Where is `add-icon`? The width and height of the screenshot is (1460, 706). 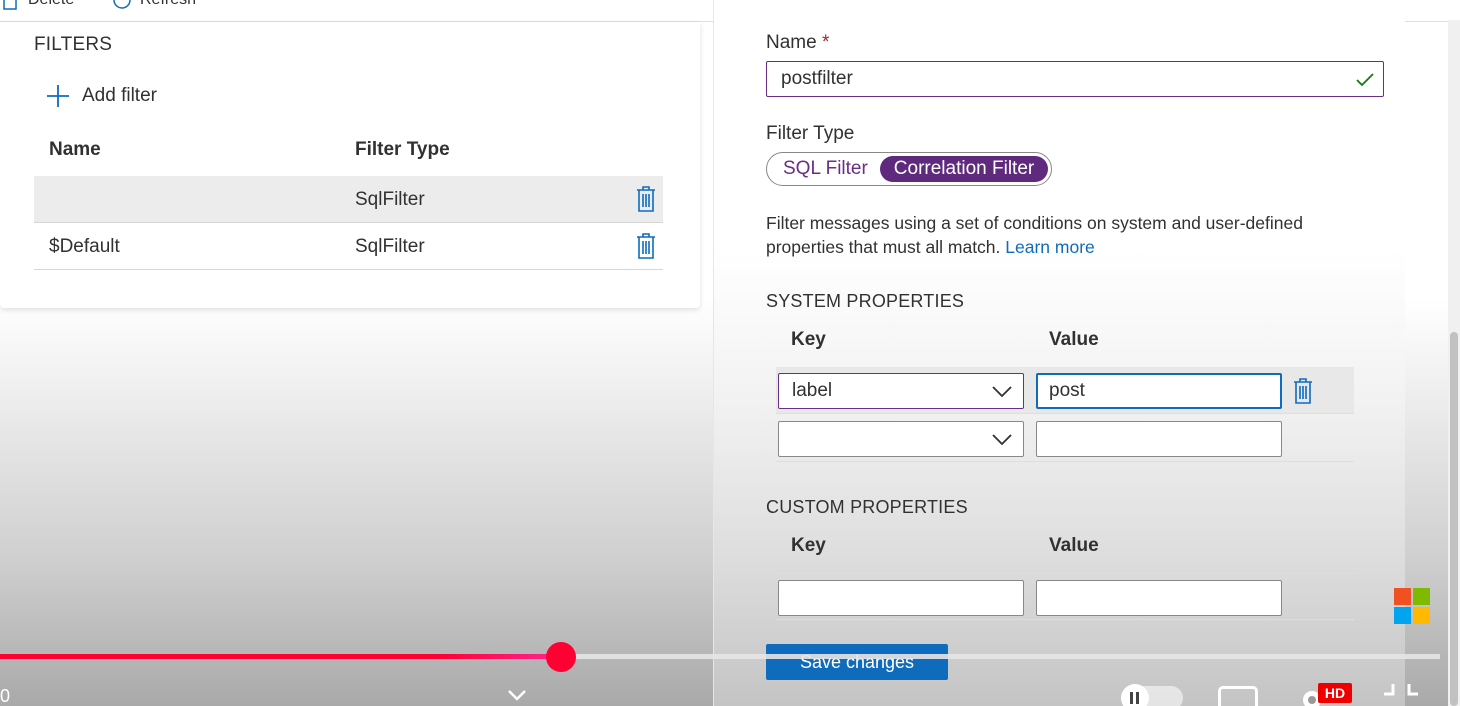 add-icon is located at coordinates (58, 96).